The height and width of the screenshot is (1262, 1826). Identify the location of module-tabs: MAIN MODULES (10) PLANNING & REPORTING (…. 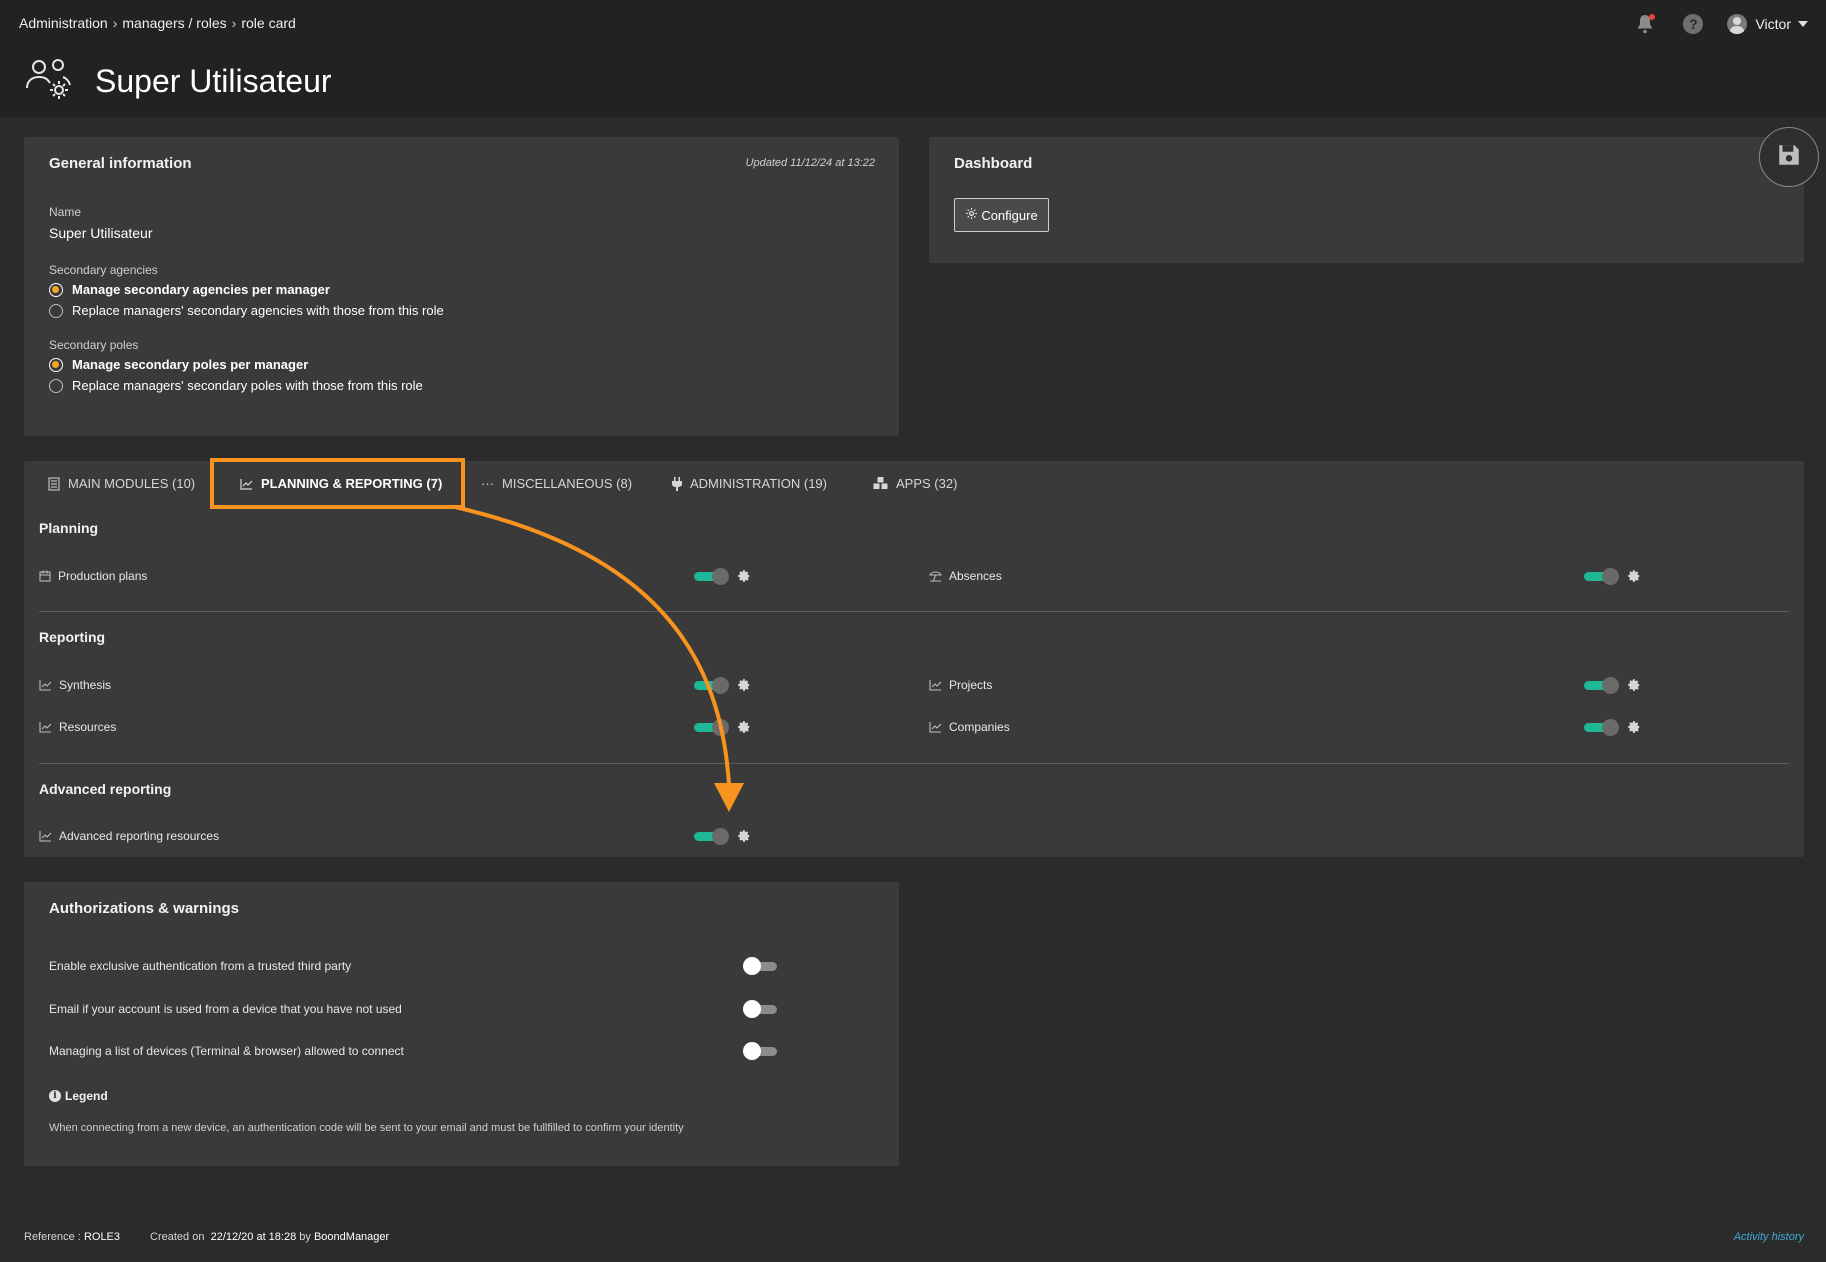
(914, 483).